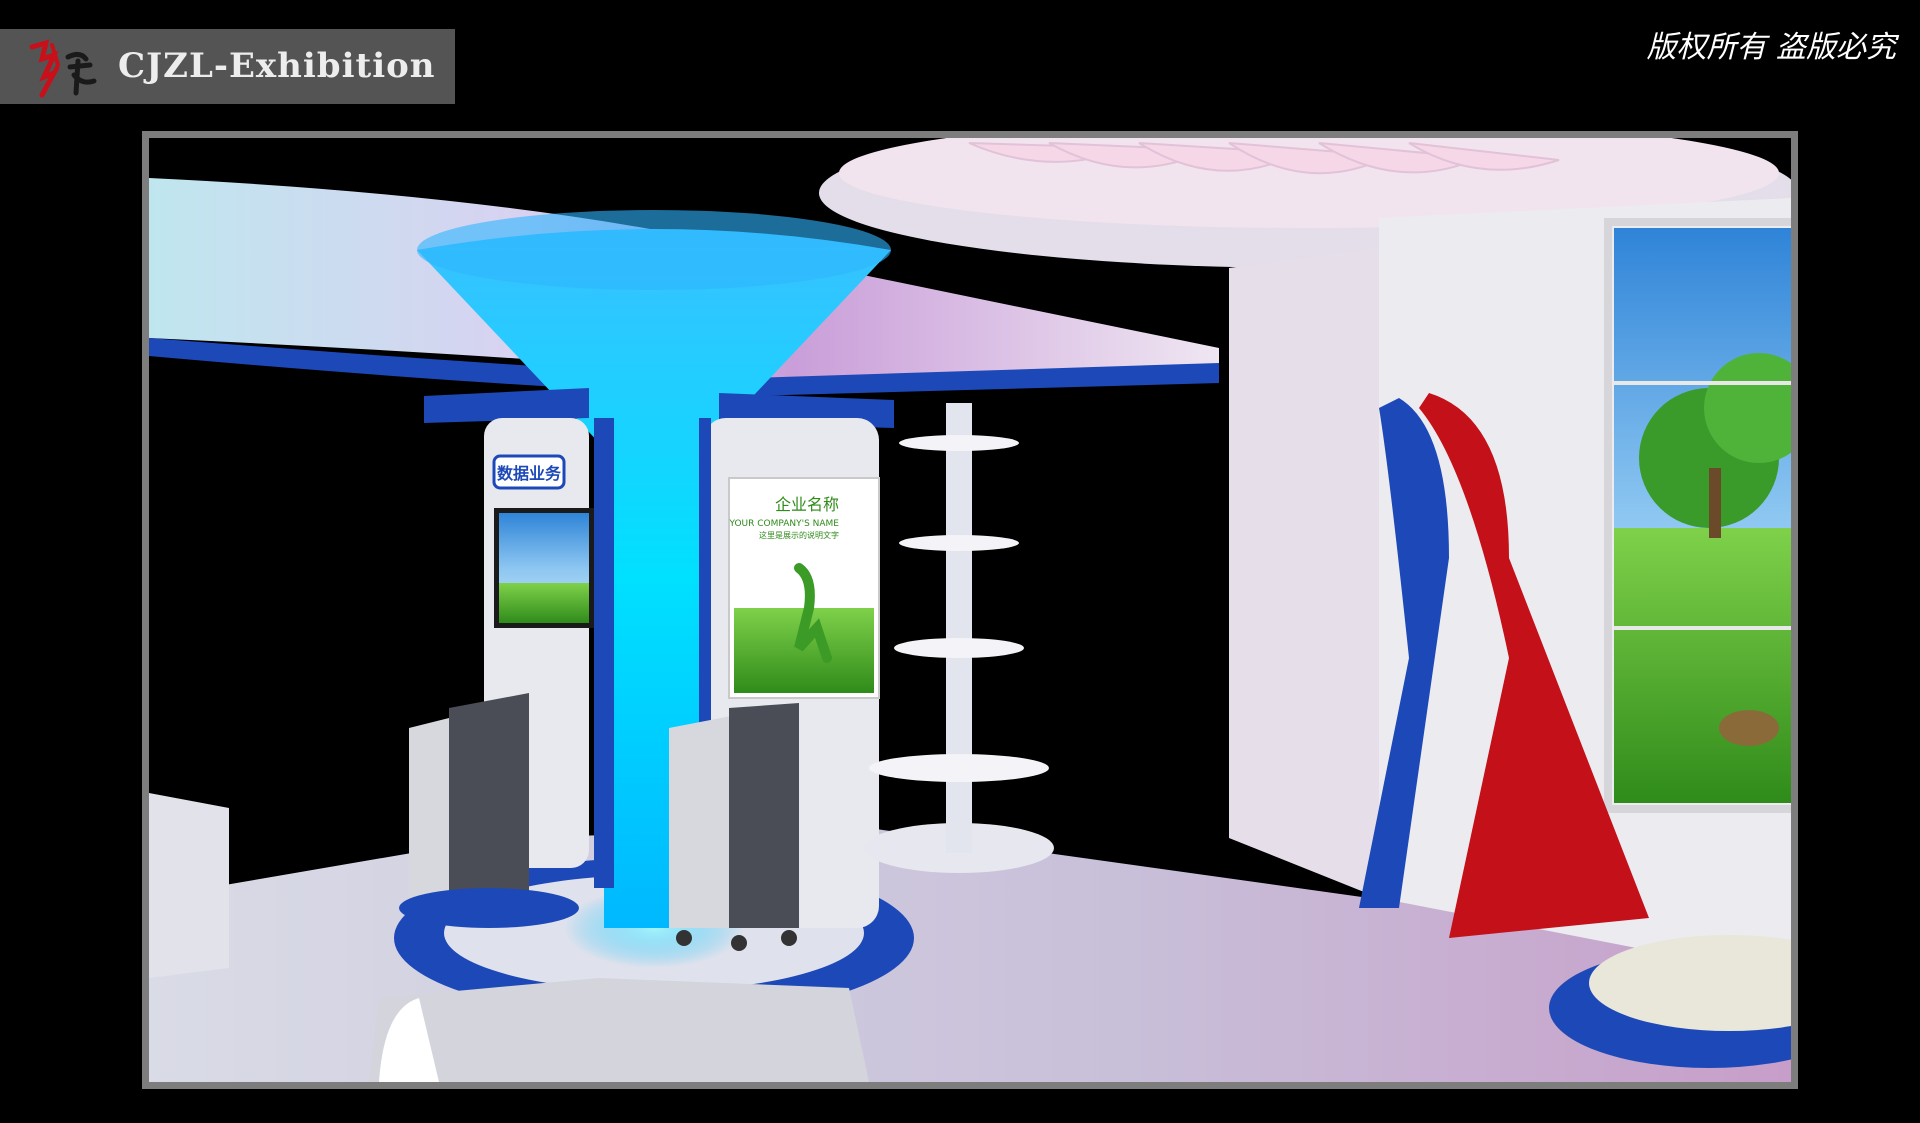 This screenshot has height=1123, width=1920. Describe the element at coordinates (783, 524) in the screenshot. I see `poster-subtitle: YOUR COMPANY'S NAME` at that location.